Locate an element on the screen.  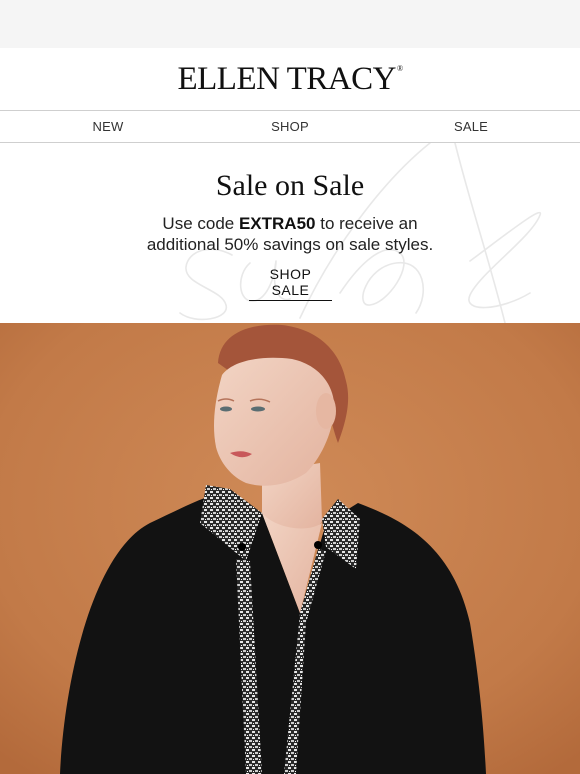
shop-sale-link: SHOP SALE is located at coordinates (290, 283).